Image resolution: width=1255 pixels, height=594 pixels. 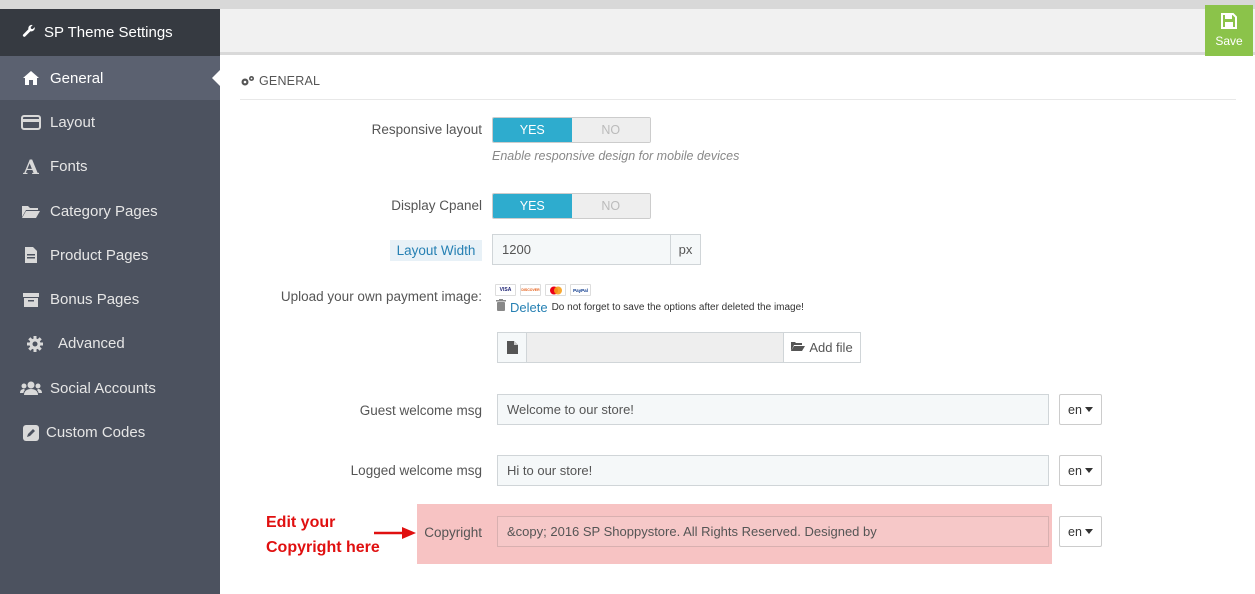 What do you see at coordinates (31, 433) in the screenshot?
I see `edit-icon` at bounding box center [31, 433].